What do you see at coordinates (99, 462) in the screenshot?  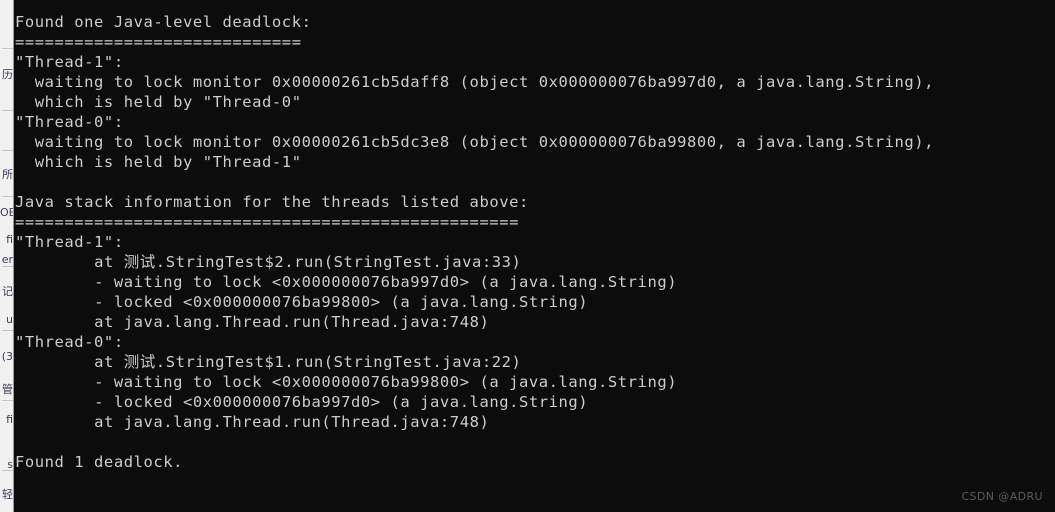 I see `console-line: Found 1 deadlock.` at bounding box center [99, 462].